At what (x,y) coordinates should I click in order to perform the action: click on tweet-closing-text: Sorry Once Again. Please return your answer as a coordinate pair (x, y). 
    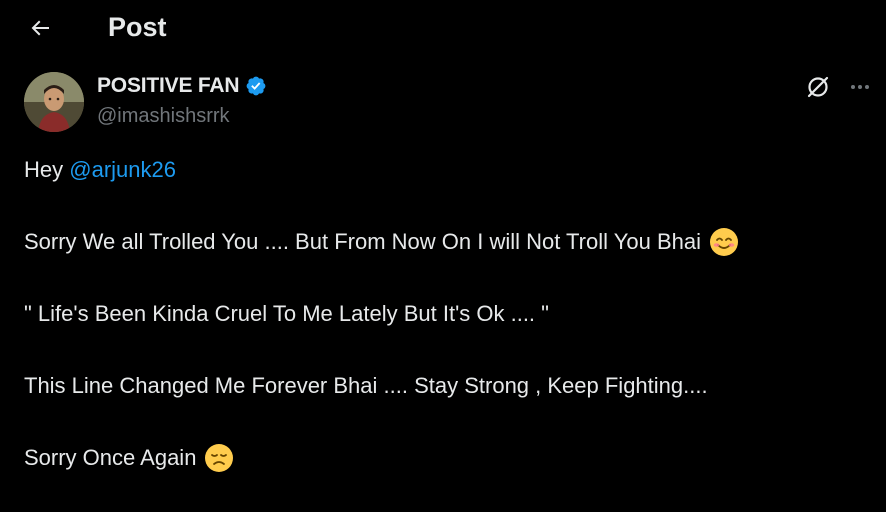
    Looking at the image, I should click on (110, 457).